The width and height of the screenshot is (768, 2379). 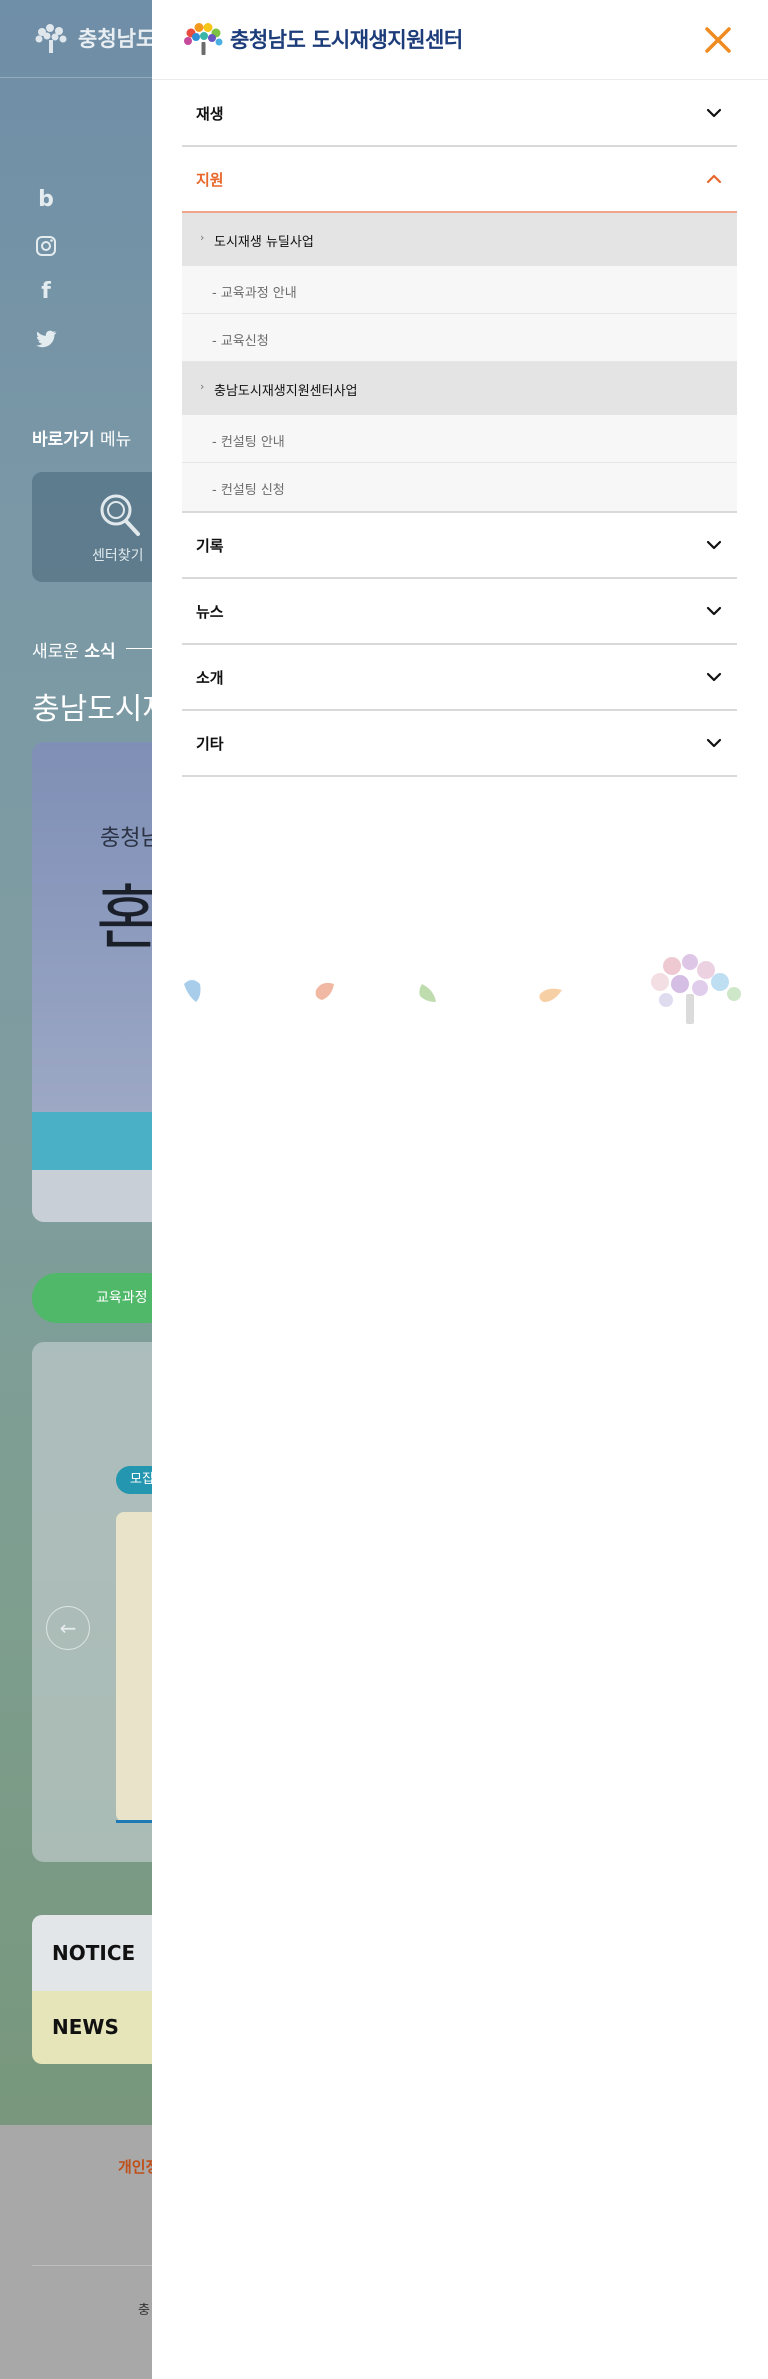 What do you see at coordinates (210, 180) in the screenshot?
I see `menu-item-label: 지원` at bounding box center [210, 180].